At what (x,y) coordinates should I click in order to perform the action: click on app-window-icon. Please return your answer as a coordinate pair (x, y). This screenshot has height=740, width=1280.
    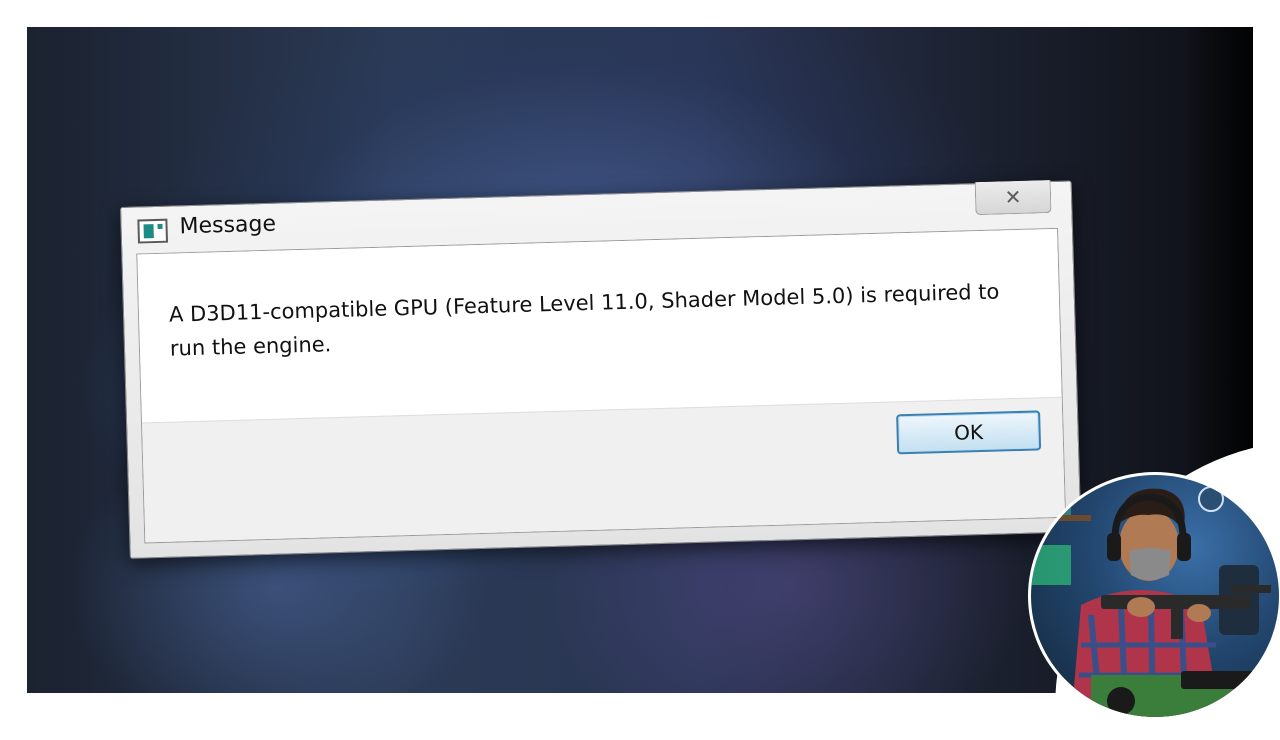
    Looking at the image, I should click on (153, 231).